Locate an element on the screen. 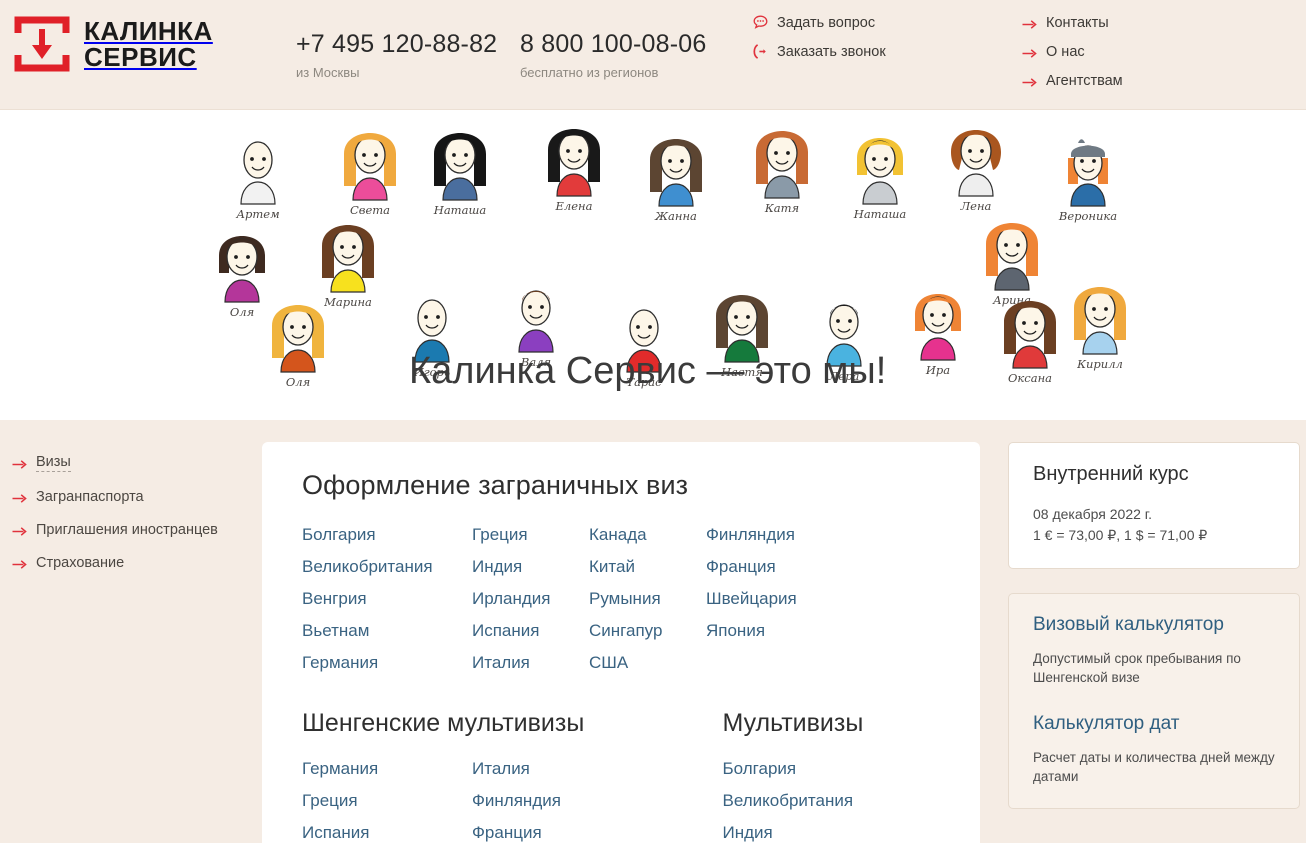 This screenshot has width=1306, height=843. nav-item-about: О нас is located at coordinates (1072, 52).